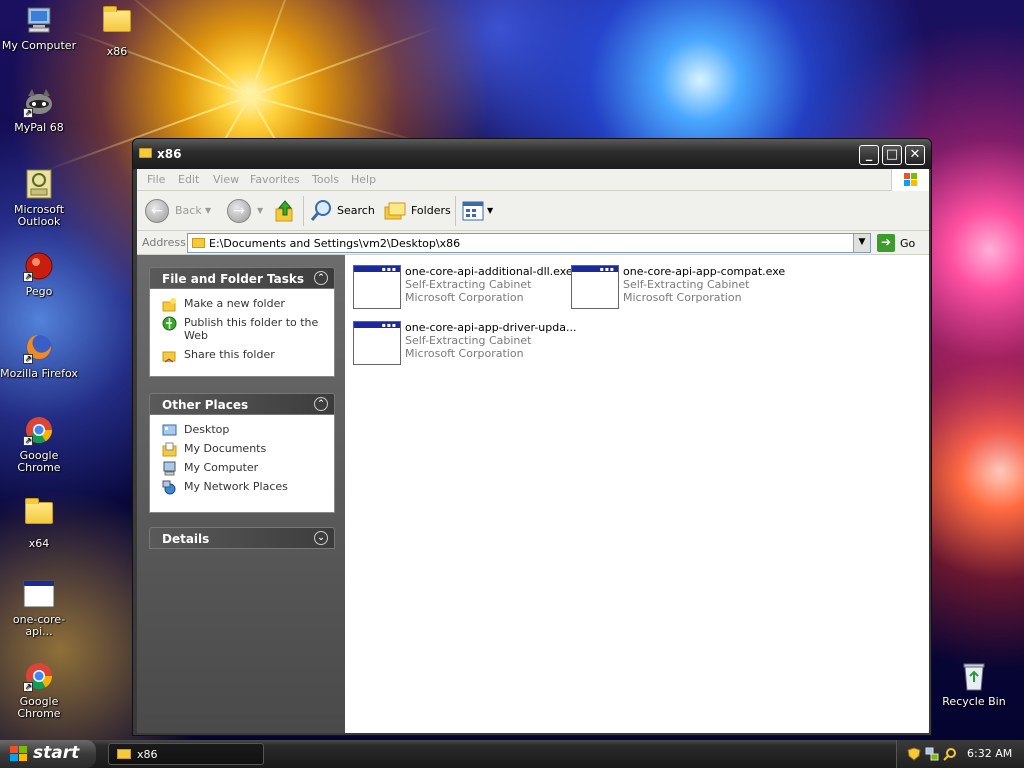 The width and height of the screenshot is (1024, 768). What do you see at coordinates (169, 468) in the screenshot?
I see `computer-icon` at bounding box center [169, 468].